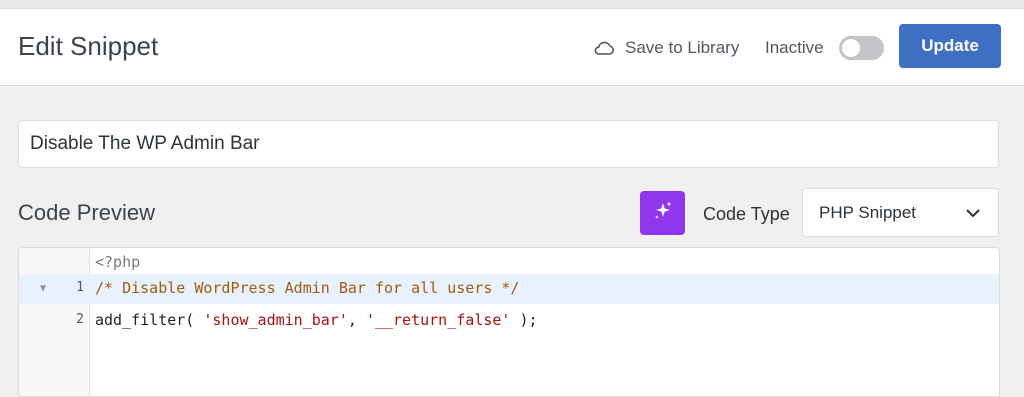 This screenshot has height=397, width=1024. I want to click on status-label: Inactive, so click(794, 47).